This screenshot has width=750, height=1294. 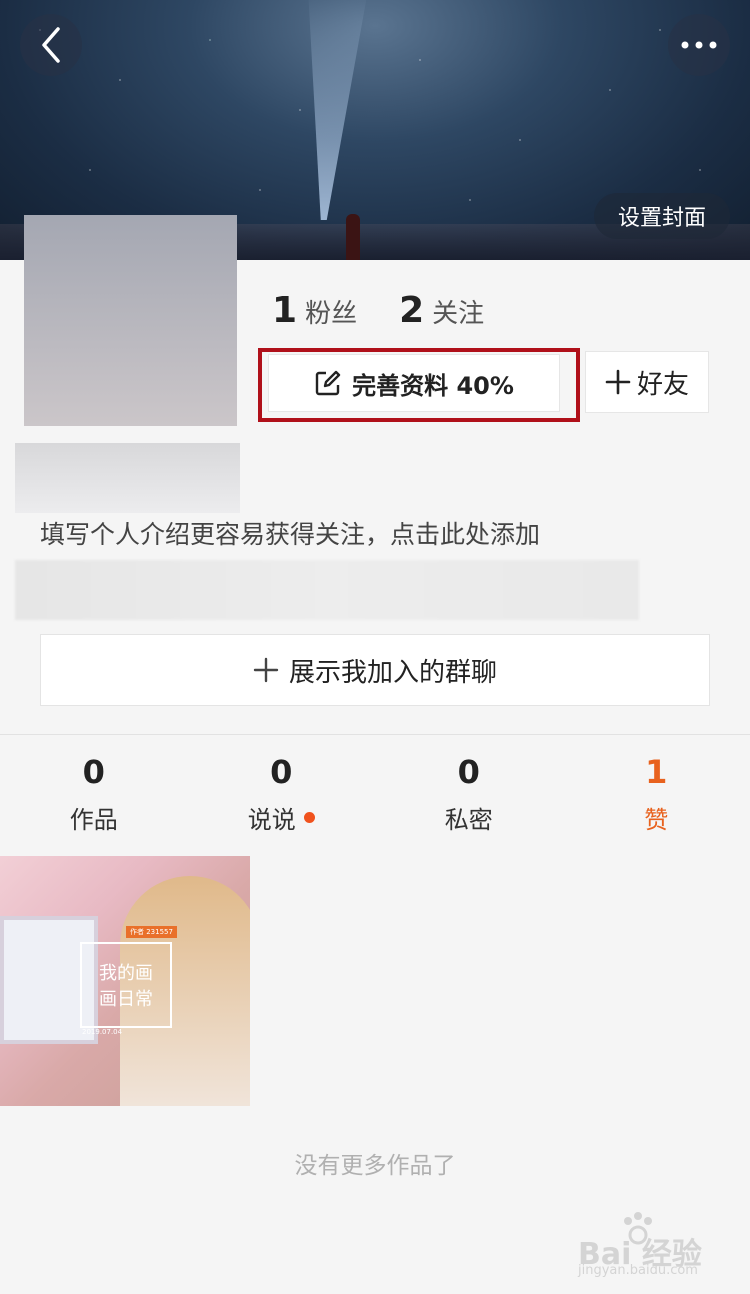 What do you see at coordinates (309, 817) in the screenshot?
I see `new-dot-badge` at bounding box center [309, 817].